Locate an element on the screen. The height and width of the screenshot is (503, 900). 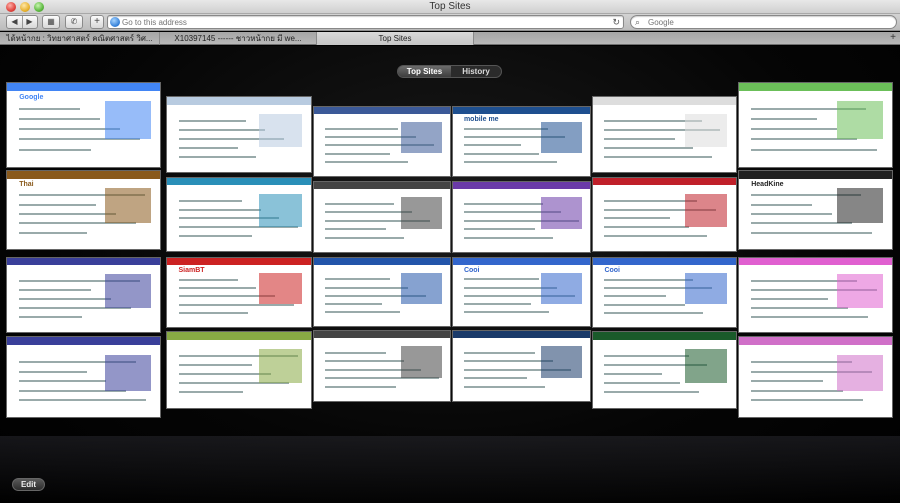
top-site-thumbnail: SiamBT is located at coordinates (239, 292).